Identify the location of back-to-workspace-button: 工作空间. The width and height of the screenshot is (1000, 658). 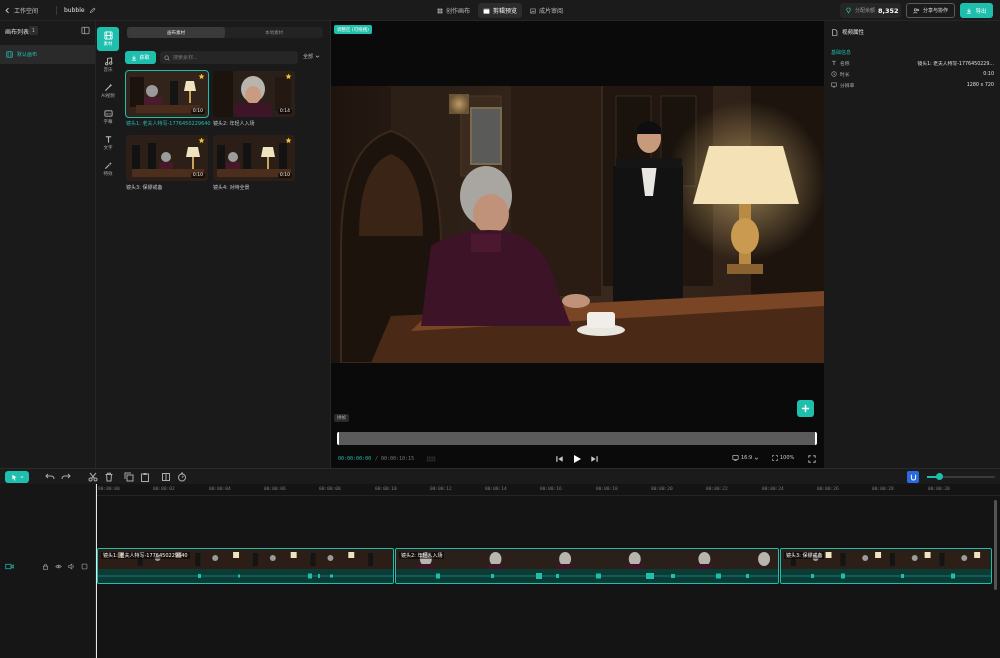
(21, 10).